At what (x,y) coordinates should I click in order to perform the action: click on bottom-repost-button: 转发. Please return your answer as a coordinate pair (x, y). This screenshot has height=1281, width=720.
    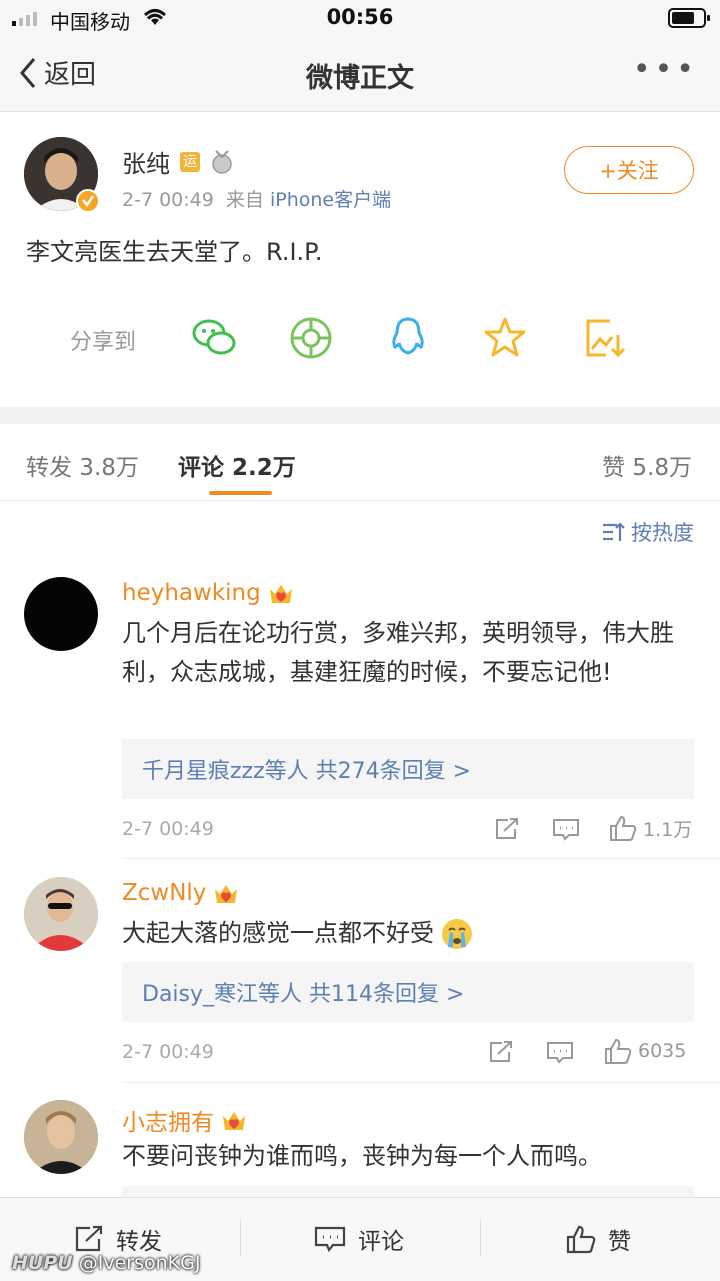
    Looking at the image, I should click on (118, 1239).